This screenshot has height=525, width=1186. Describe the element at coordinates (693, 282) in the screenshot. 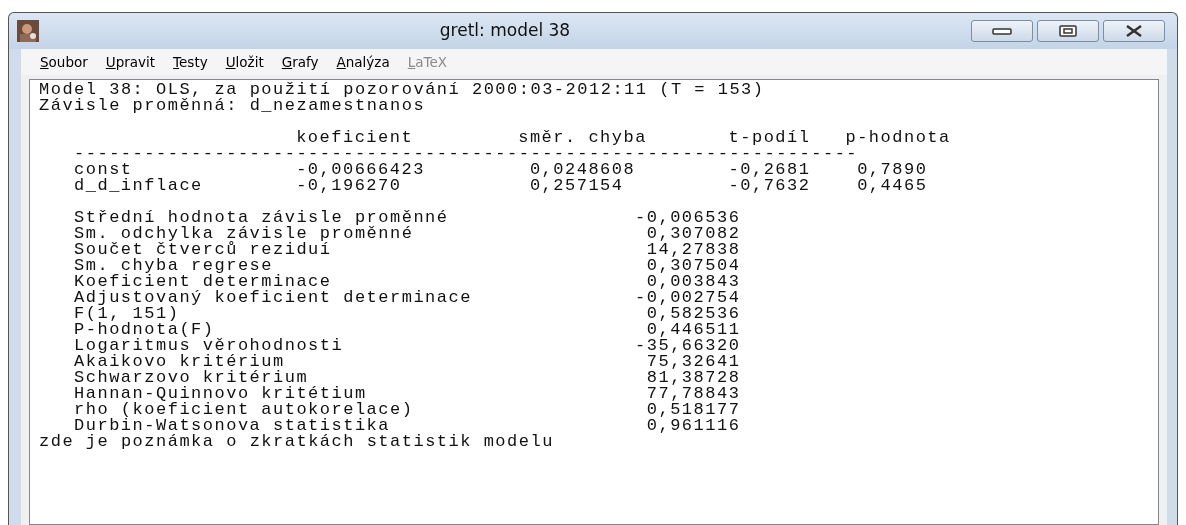

I see `statistic-value: 0,003843` at that location.